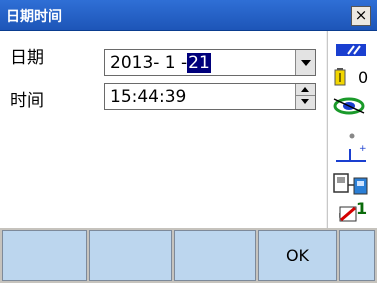  Describe the element at coordinates (27, 58) in the screenshot. I see `date-label: 日期` at that location.